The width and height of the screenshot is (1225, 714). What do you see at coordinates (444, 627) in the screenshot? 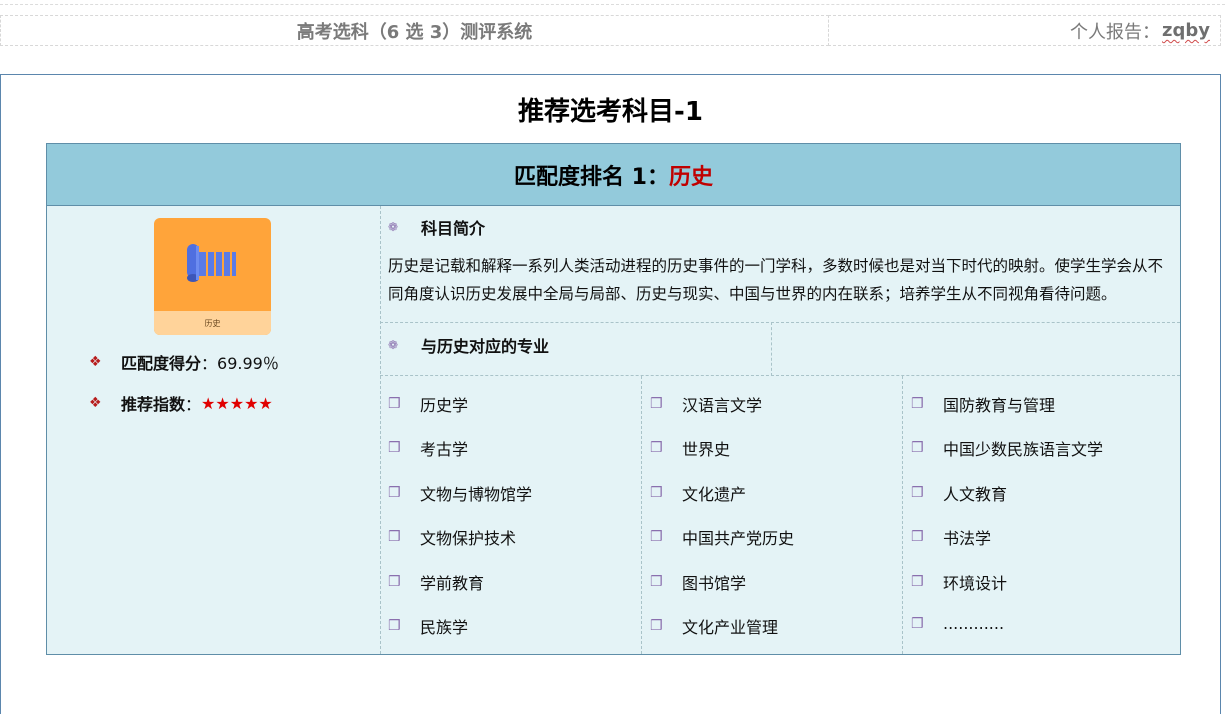
I see `major-name: 民族学` at bounding box center [444, 627].